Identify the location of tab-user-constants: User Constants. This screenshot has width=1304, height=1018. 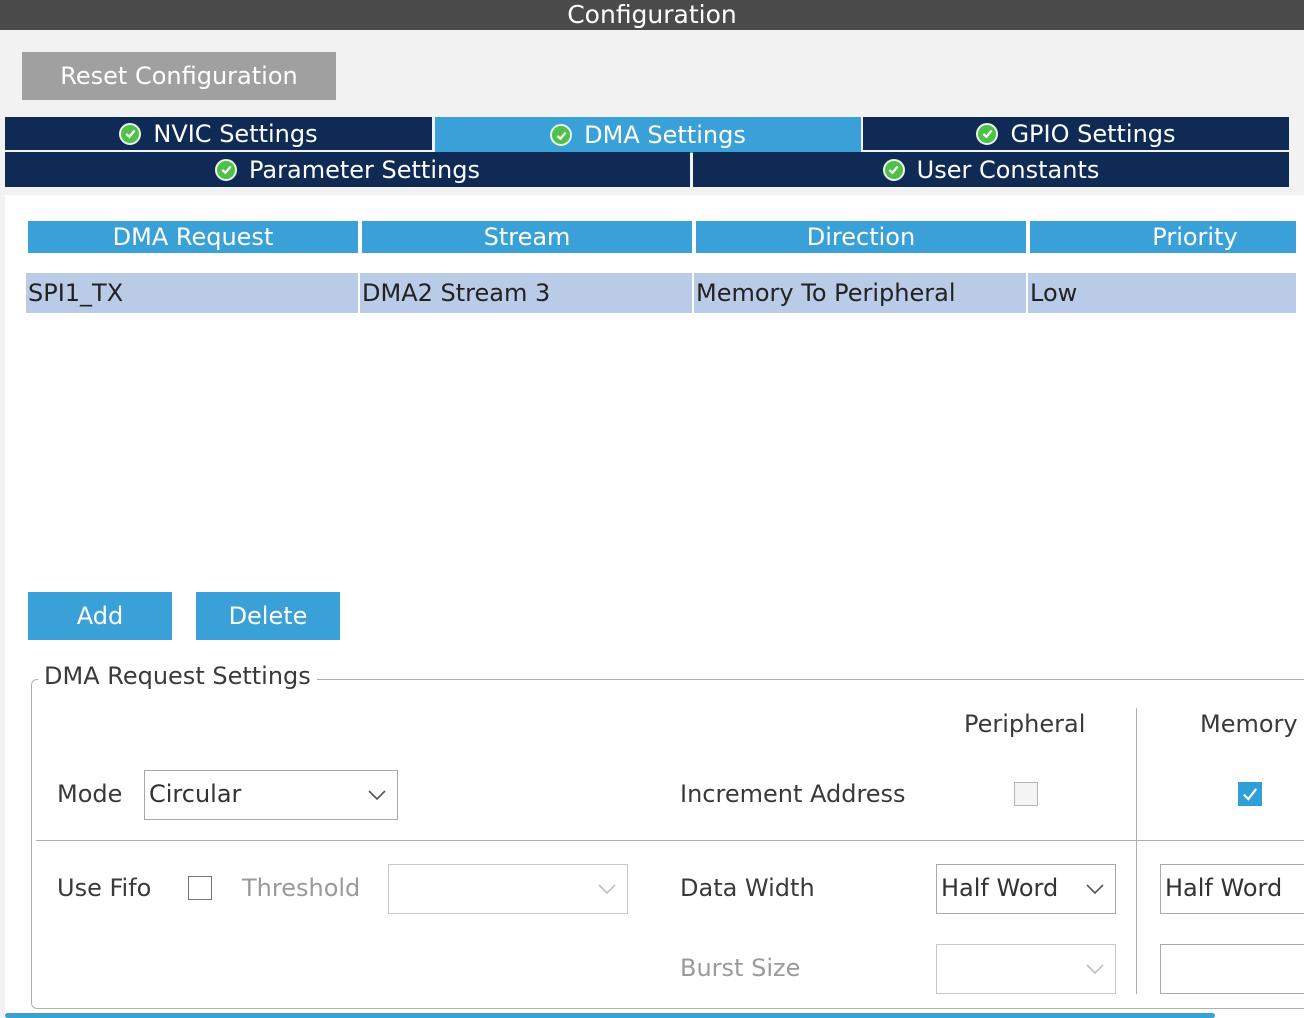
(991, 169).